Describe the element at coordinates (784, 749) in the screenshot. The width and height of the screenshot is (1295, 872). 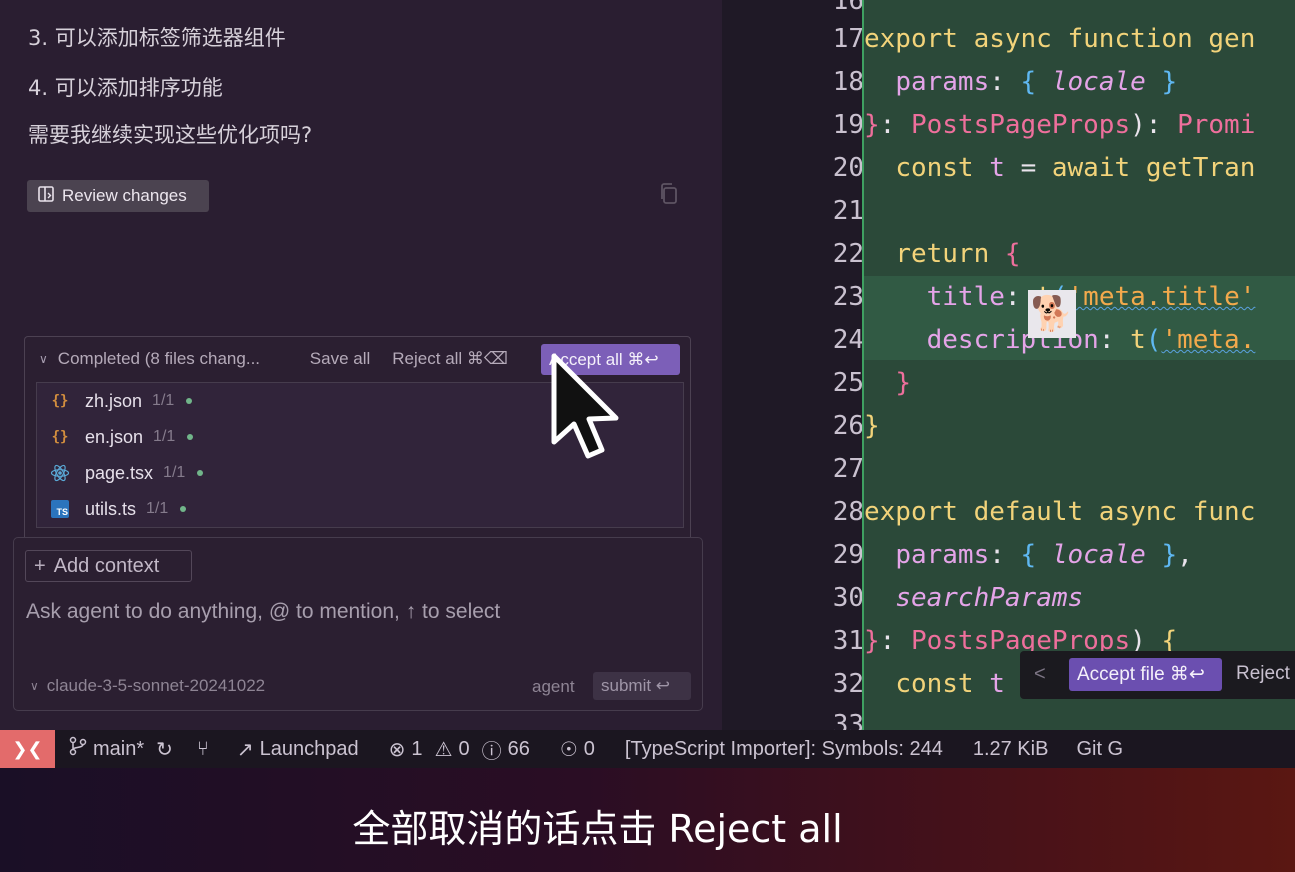
I see `ts-importer-status: [TypeScript Importer]: Symbols: 244` at that location.